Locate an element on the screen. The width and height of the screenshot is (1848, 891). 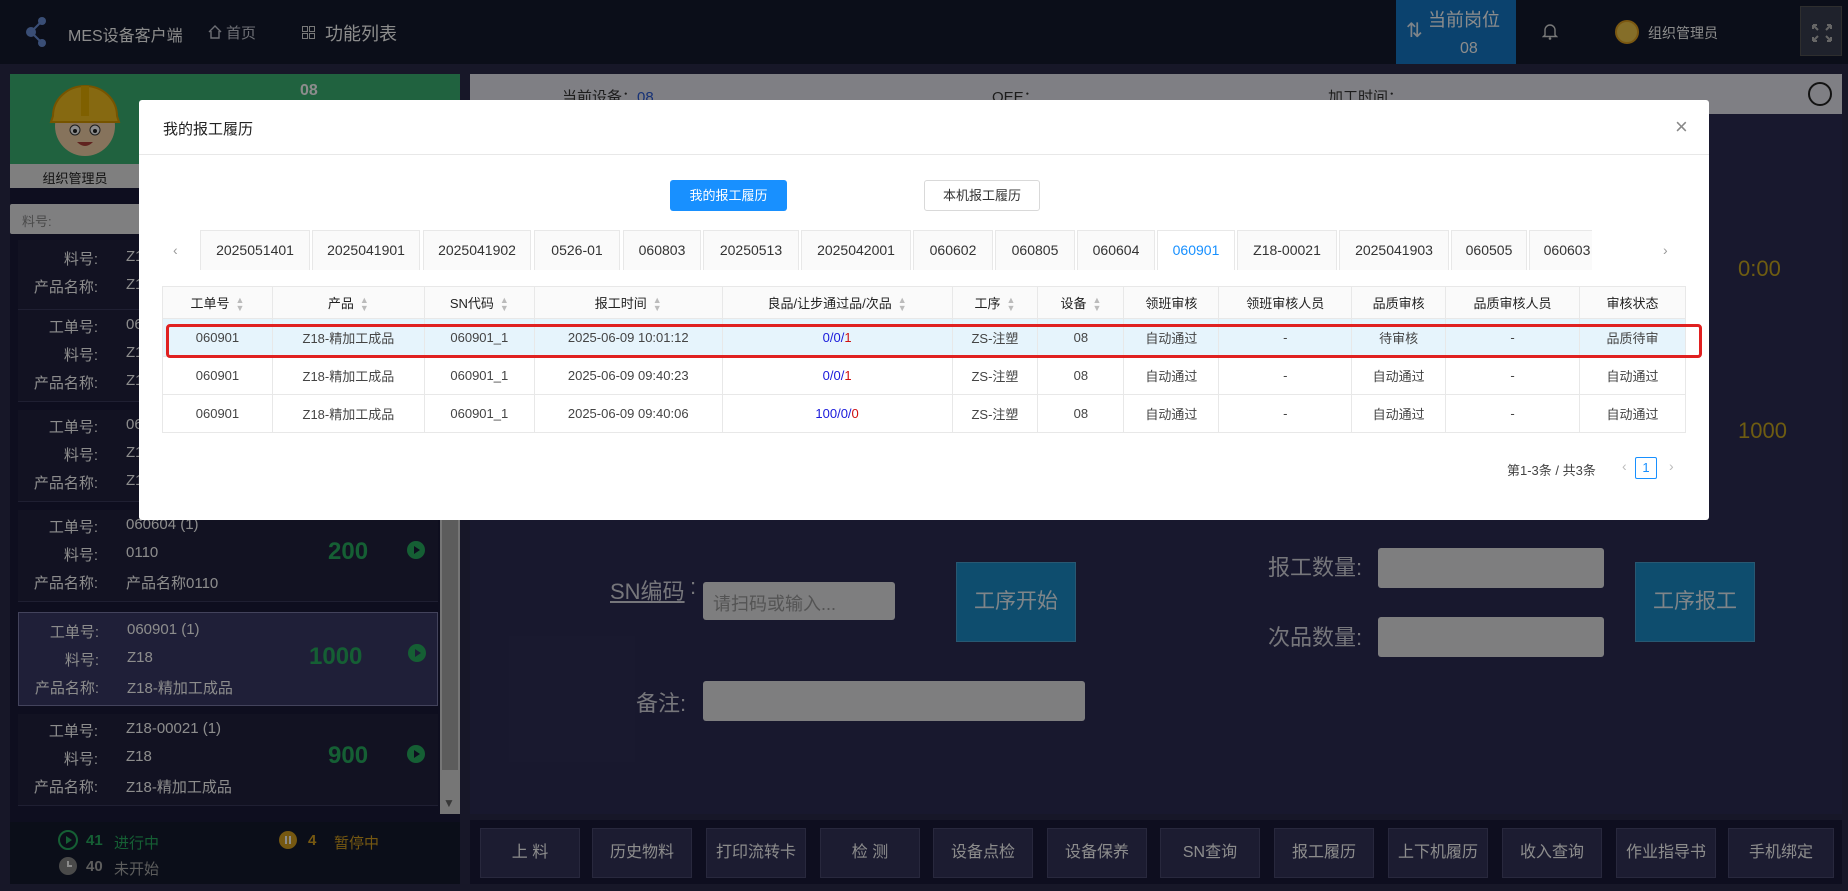
wo-tab: 060805 is located at coordinates (1035, 250).